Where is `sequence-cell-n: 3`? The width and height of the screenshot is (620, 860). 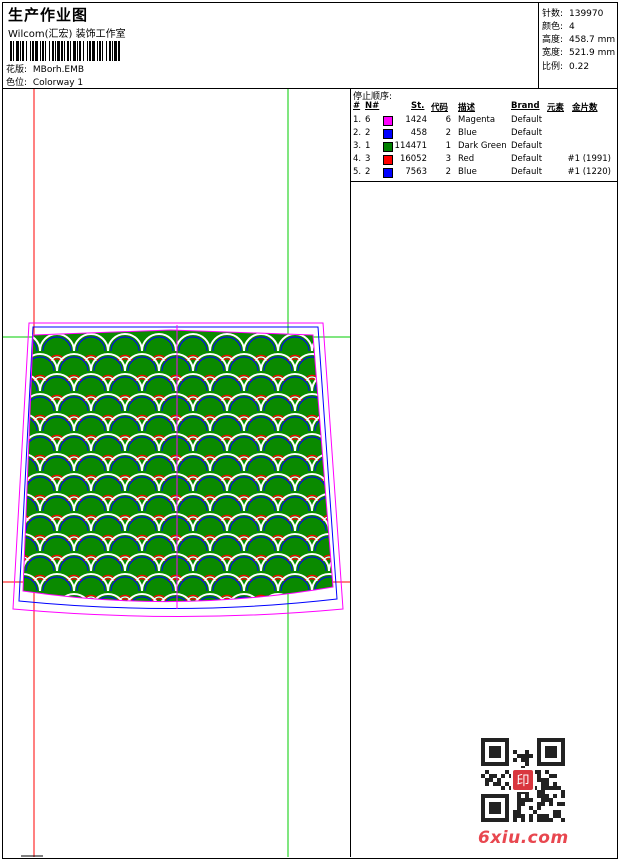 sequence-cell-n: 3 is located at coordinates (368, 159).